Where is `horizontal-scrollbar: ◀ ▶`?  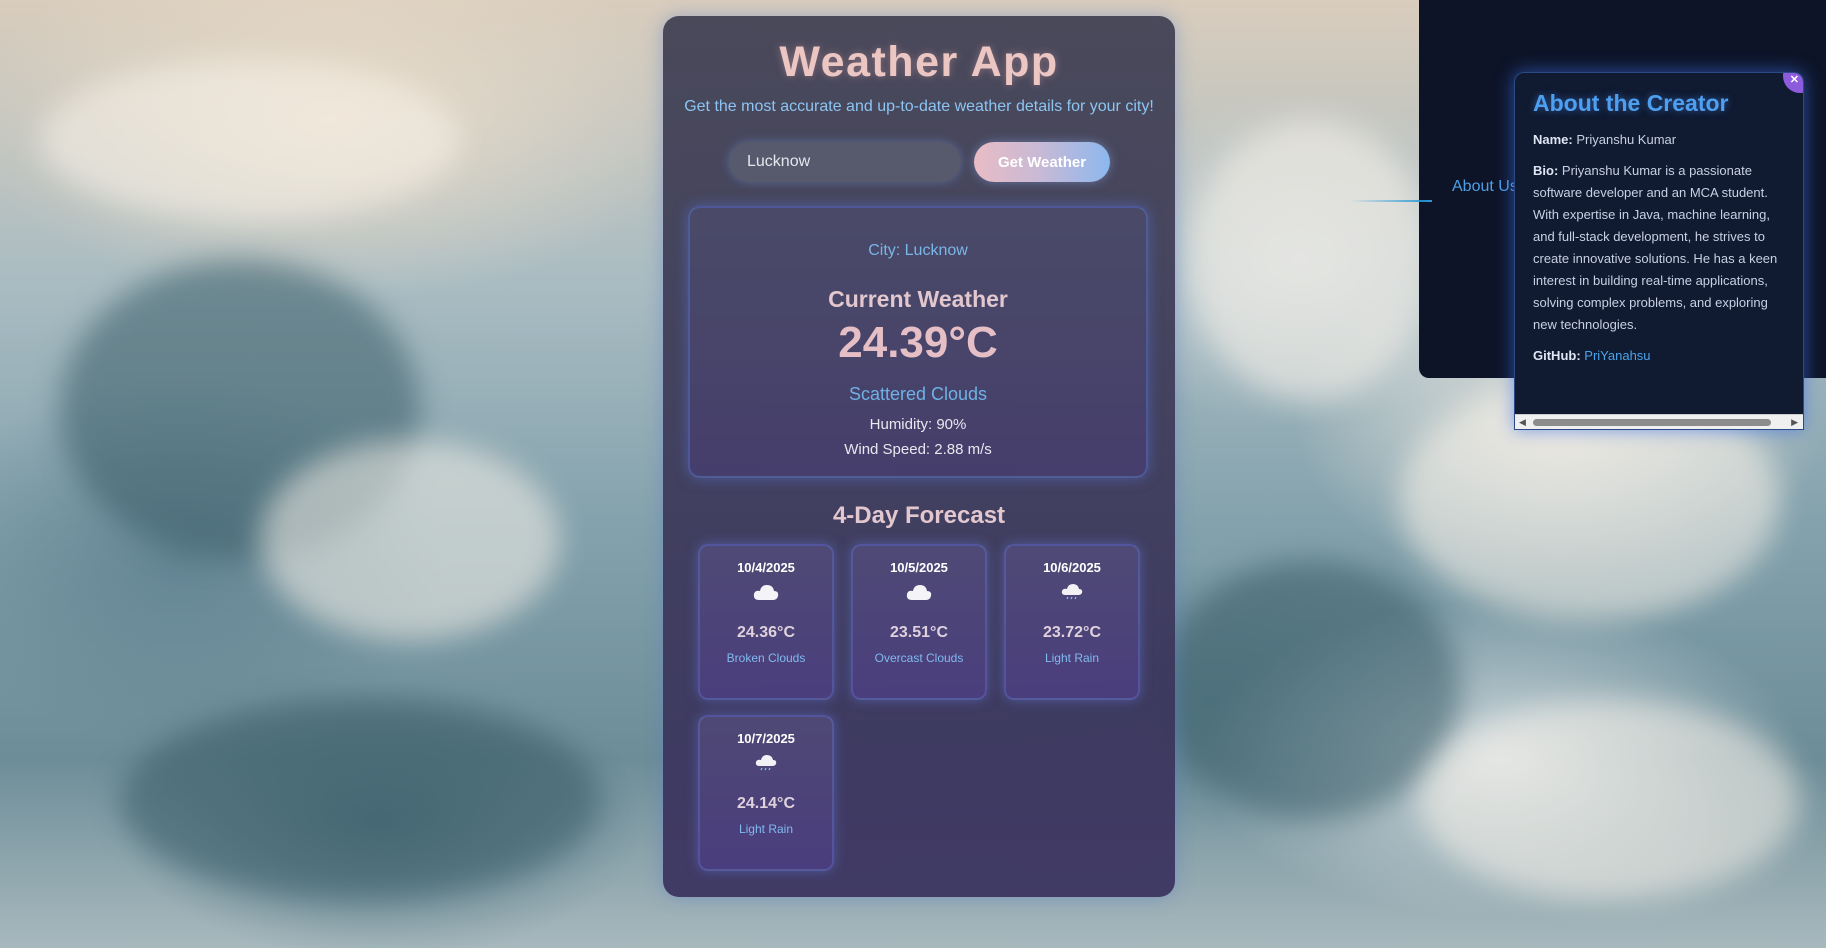 horizontal-scrollbar: ◀ ▶ is located at coordinates (1659, 421).